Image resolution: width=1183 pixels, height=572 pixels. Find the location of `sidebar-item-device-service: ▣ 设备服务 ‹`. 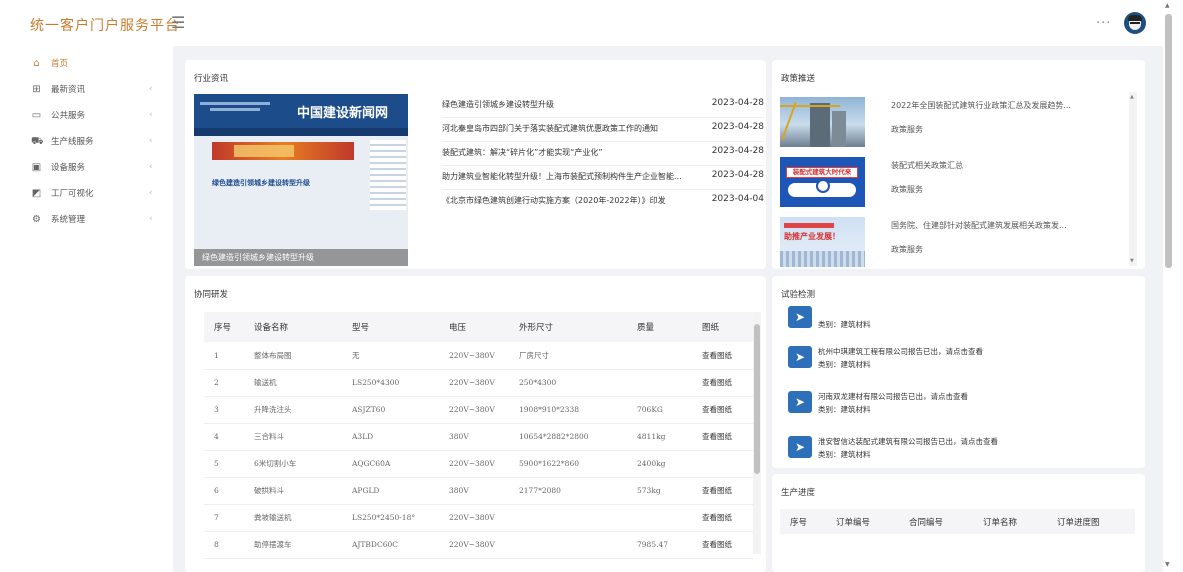

sidebar-item-device-service: ▣ 设备服务 ‹ is located at coordinates (86, 167).